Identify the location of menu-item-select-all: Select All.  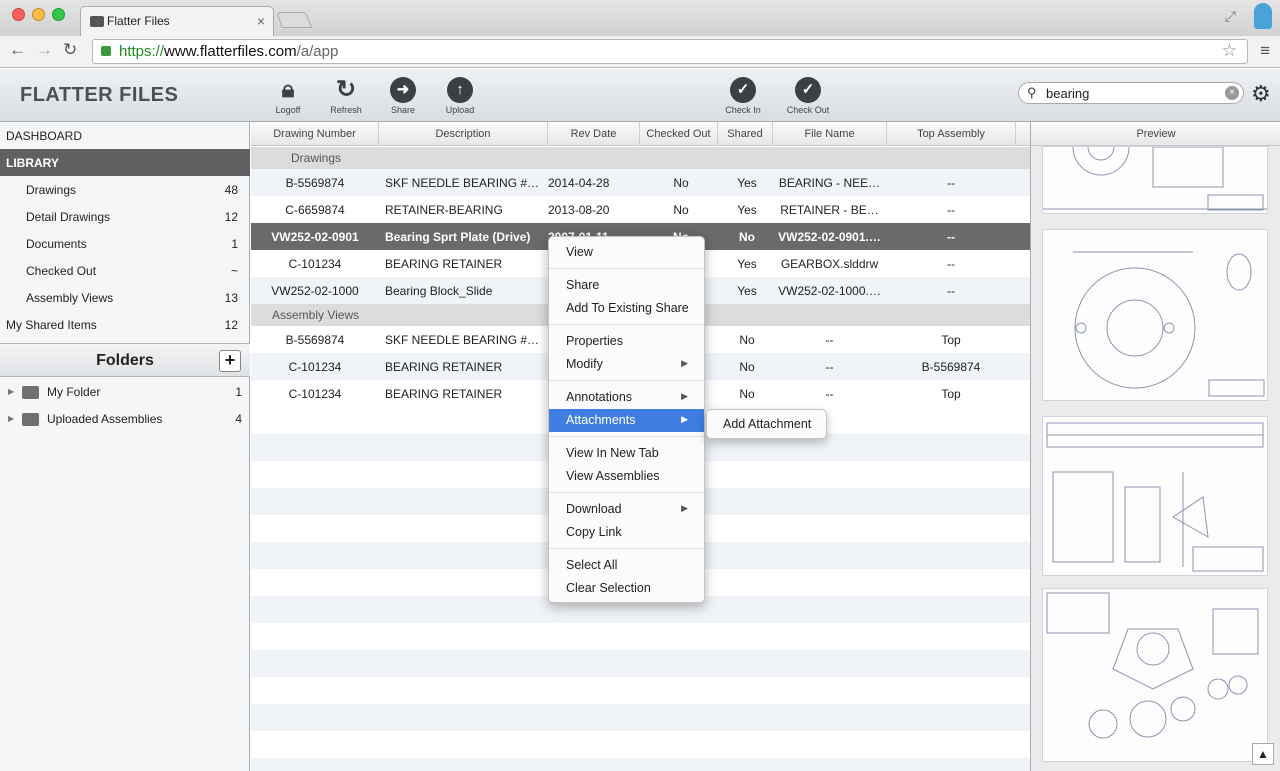
(626, 565).